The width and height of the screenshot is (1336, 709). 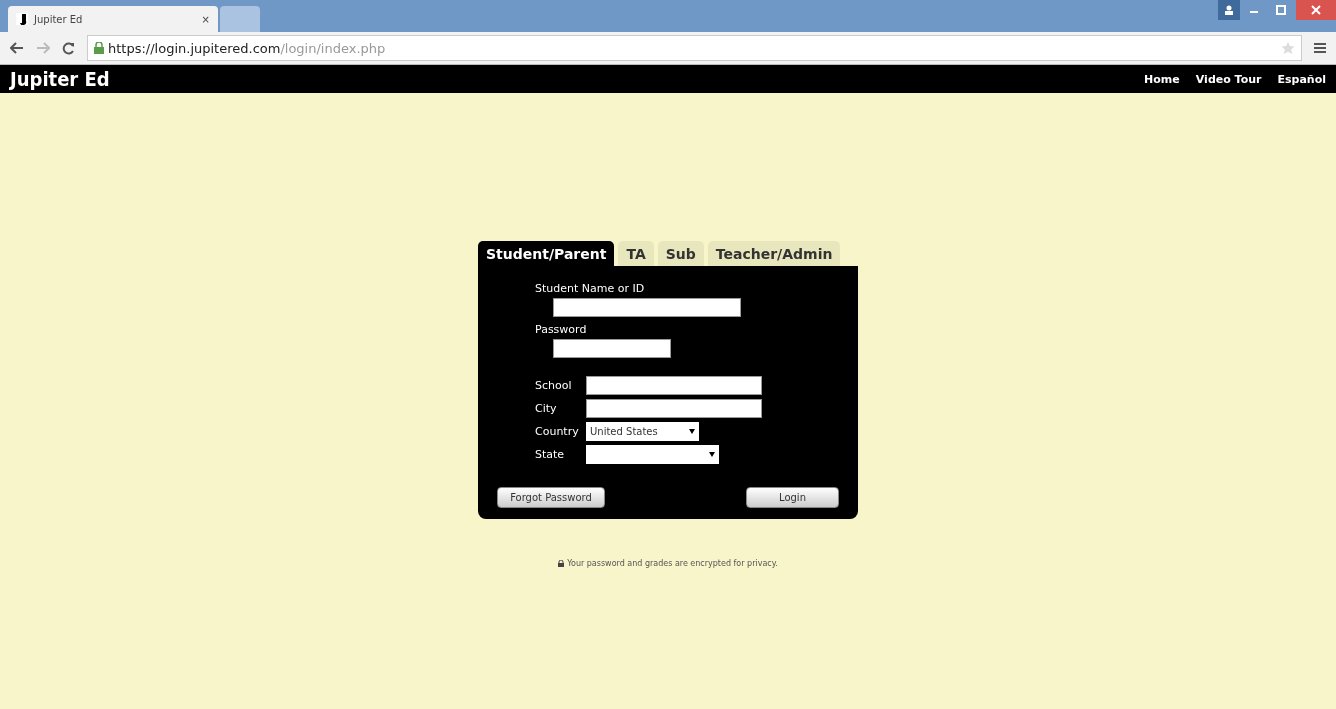 I want to click on field-label: Password, so click(x=561, y=329).